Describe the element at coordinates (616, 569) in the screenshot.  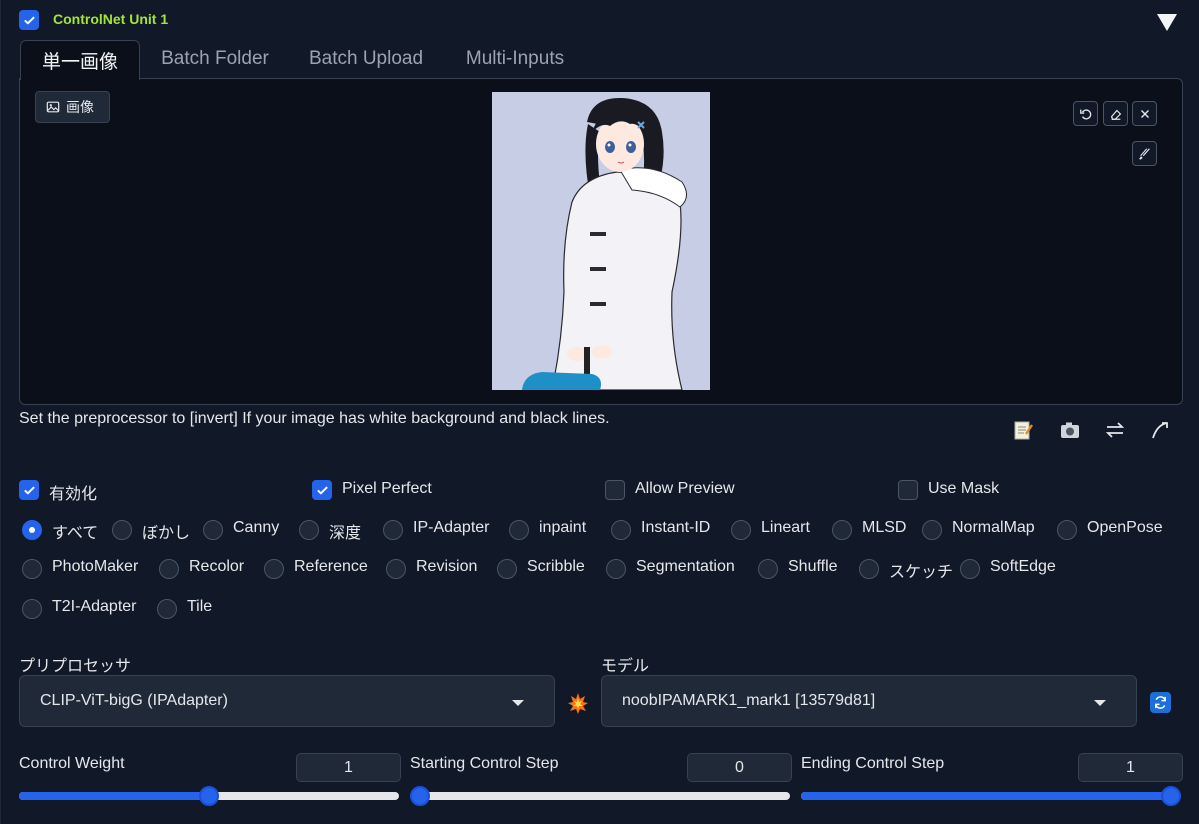
I see `radio-segmentation` at that location.